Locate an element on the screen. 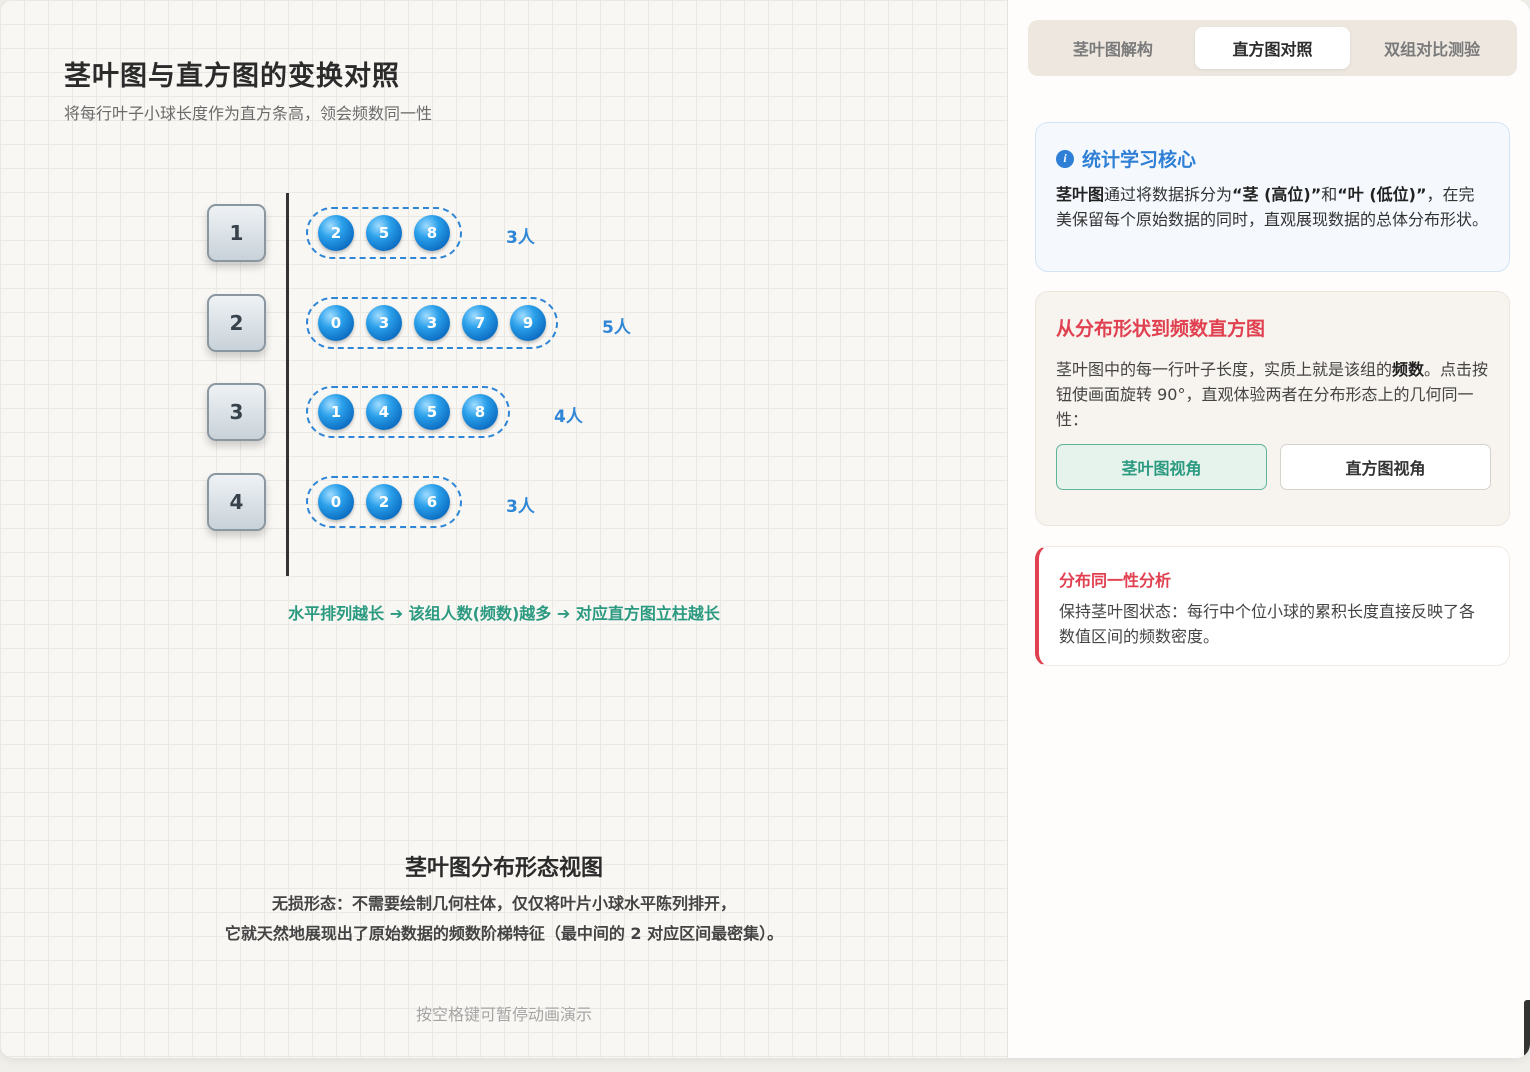 The width and height of the screenshot is (1530, 1072). keyboard-hint: 按空格键可暂停动画演示 is located at coordinates (503, 1014).